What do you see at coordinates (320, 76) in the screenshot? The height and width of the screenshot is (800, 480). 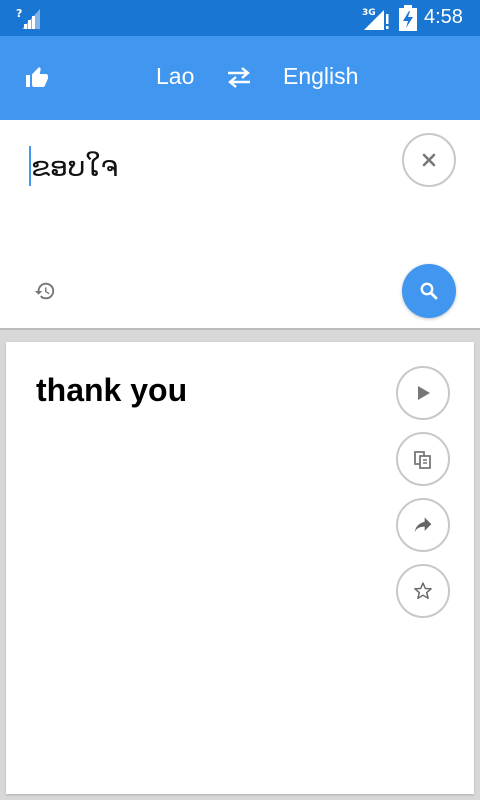 I see `target-language-button: English` at bounding box center [320, 76].